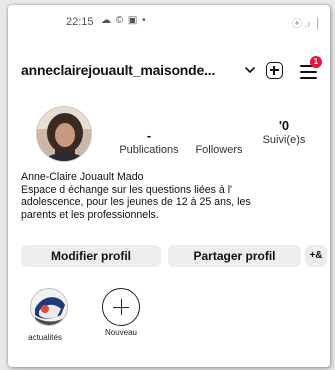 The width and height of the screenshot is (335, 370). What do you see at coordinates (234, 256) in the screenshot?
I see `share-profile-button: Partager profil` at bounding box center [234, 256].